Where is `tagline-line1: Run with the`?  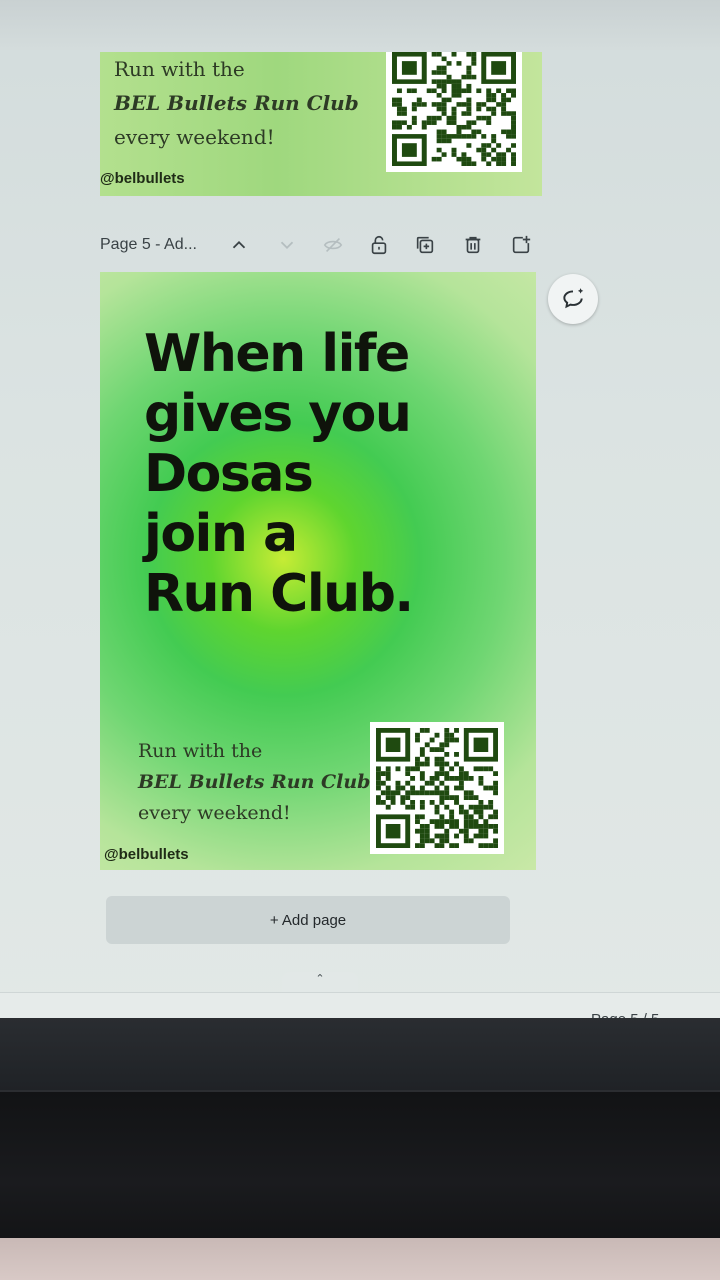 tagline-line1: Run with the is located at coordinates (200, 751).